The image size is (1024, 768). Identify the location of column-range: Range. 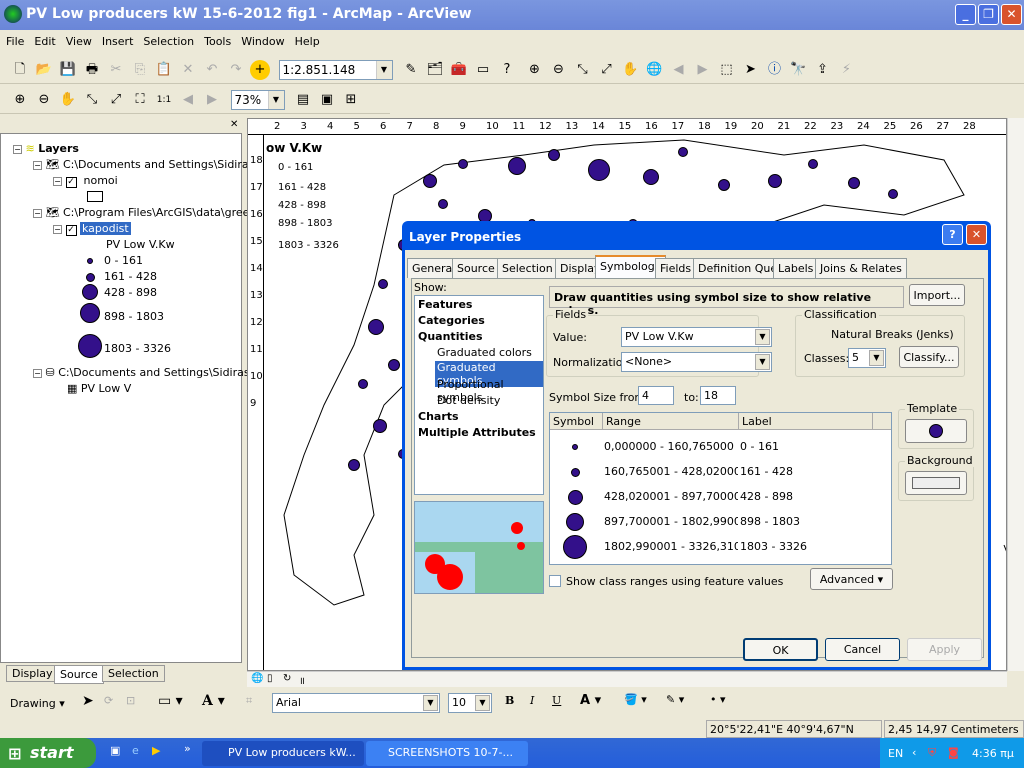
(623, 421).